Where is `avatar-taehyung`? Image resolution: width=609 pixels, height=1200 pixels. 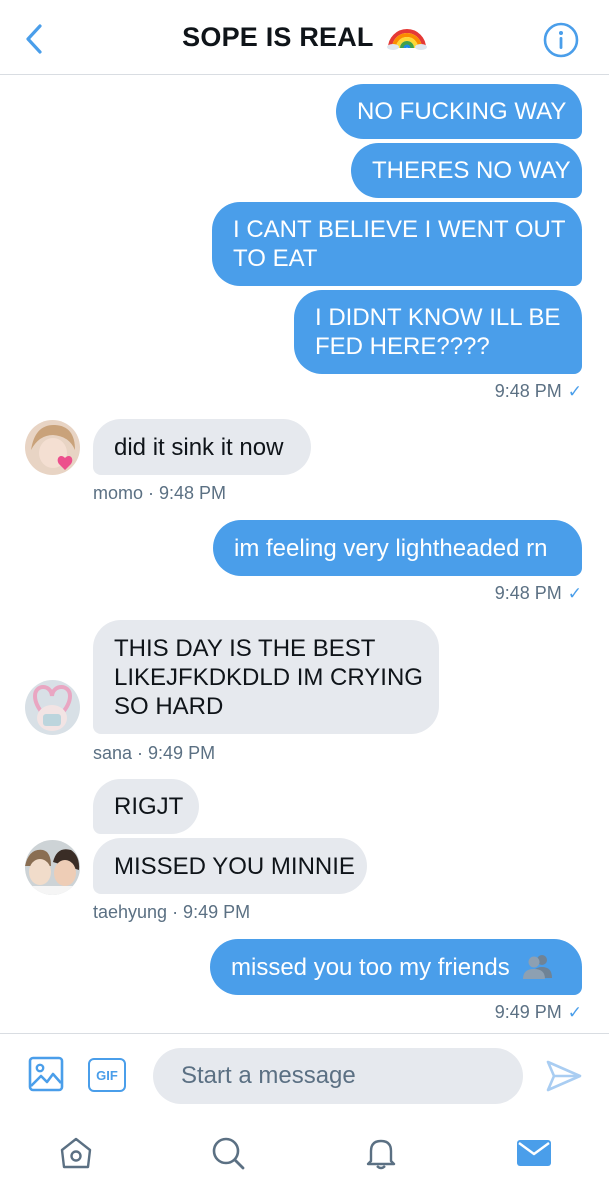 avatar-taehyung is located at coordinates (52, 867).